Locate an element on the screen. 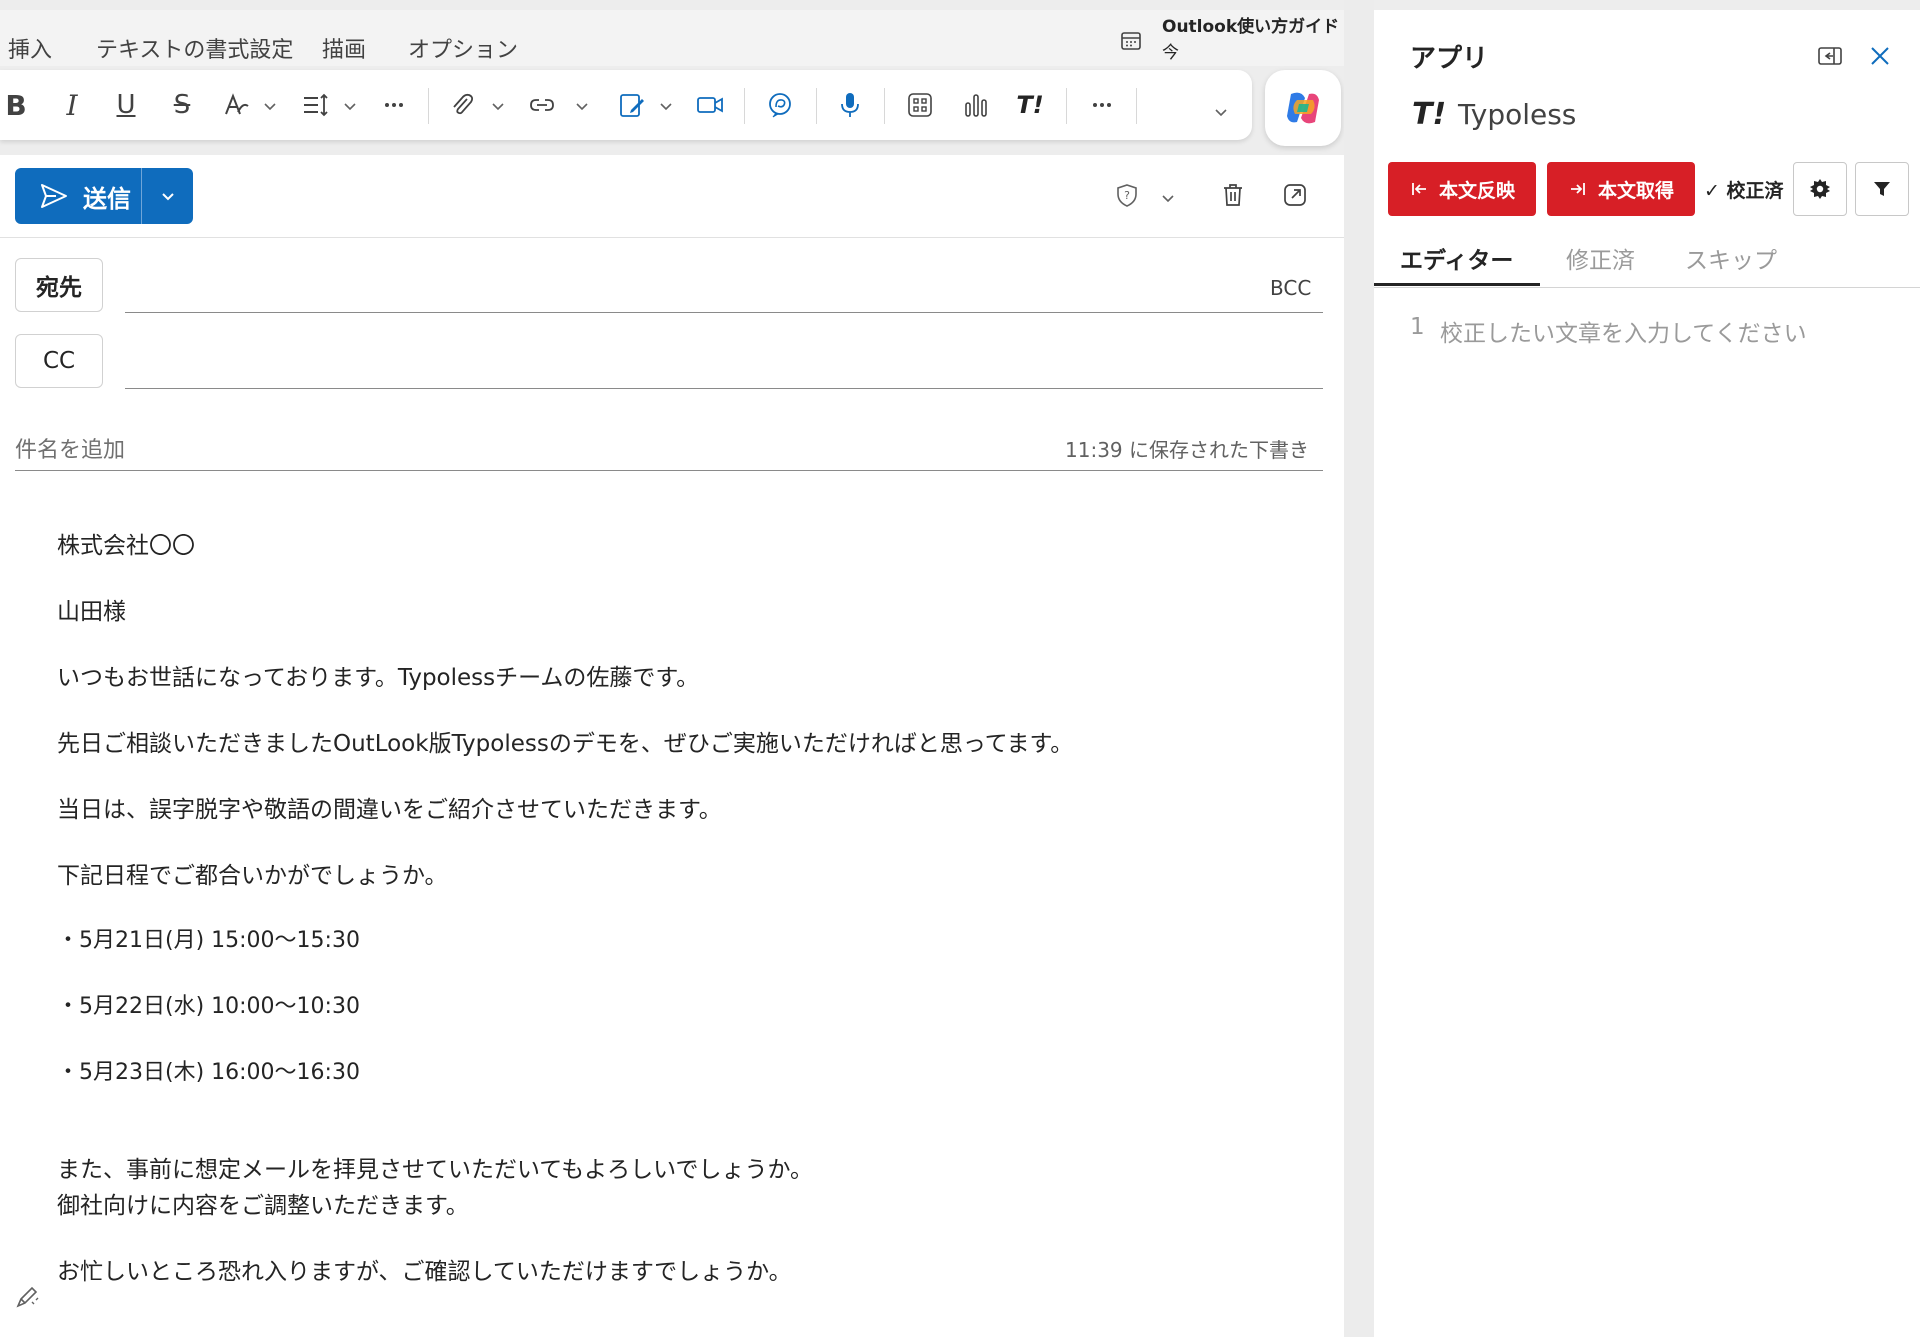 The height and width of the screenshot is (1337, 1920). typoless-logo-text: T! is located at coordinates (1429, 114).